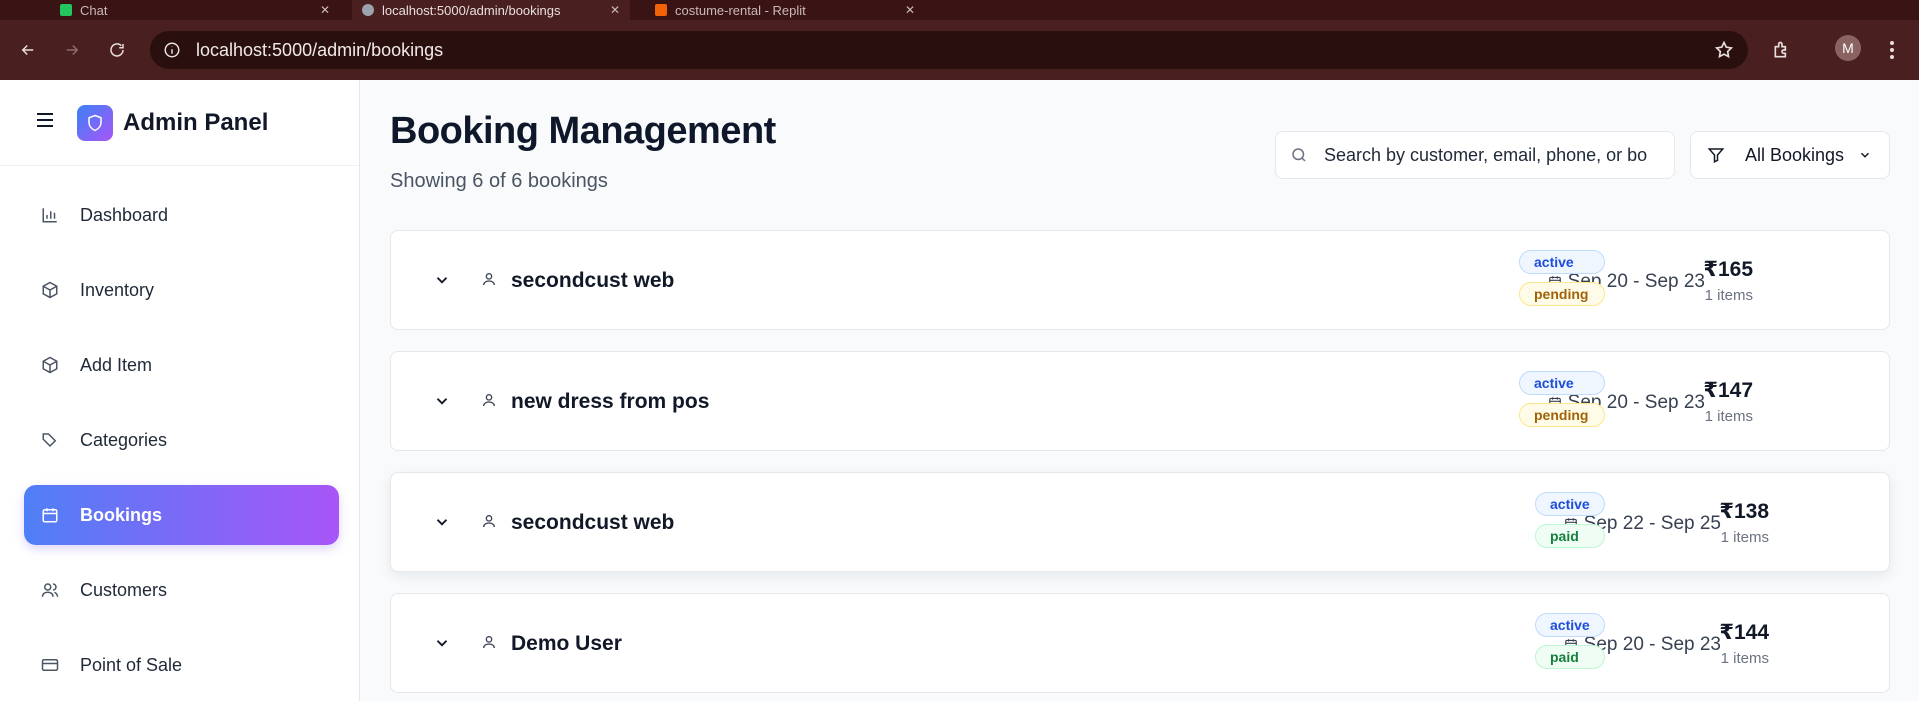 Image resolution: width=1919 pixels, height=701 pixels. Describe the element at coordinates (116, 364) in the screenshot. I see `sidebar-item-label: Add Item` at that location.